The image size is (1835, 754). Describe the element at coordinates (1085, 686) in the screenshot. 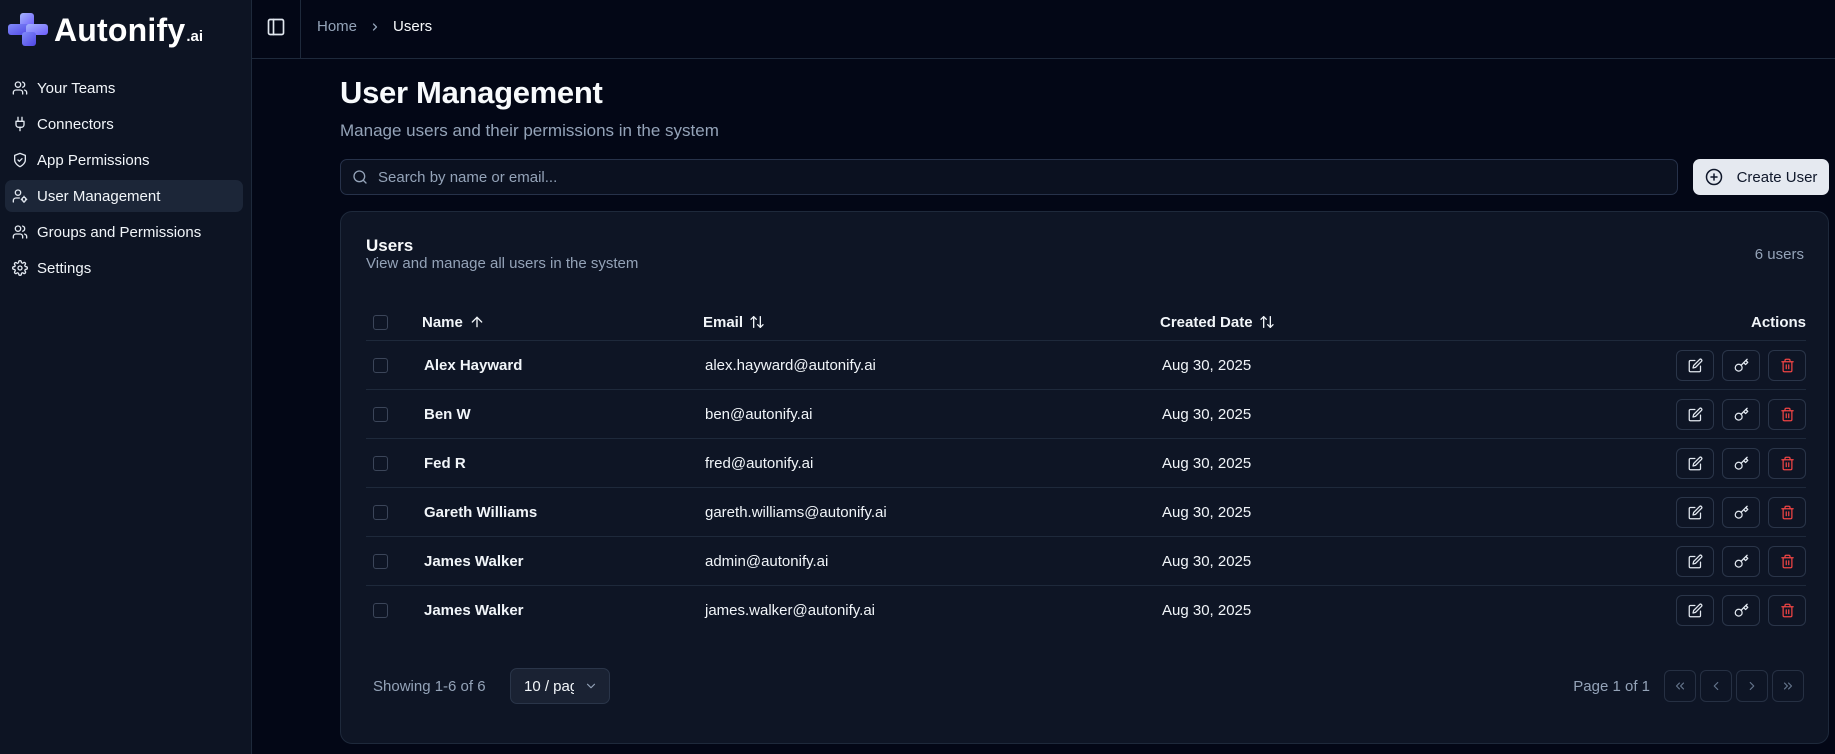

I see `table-footer: Showing 1-6 of 6 10 / page Page 1 of 1` at that location.